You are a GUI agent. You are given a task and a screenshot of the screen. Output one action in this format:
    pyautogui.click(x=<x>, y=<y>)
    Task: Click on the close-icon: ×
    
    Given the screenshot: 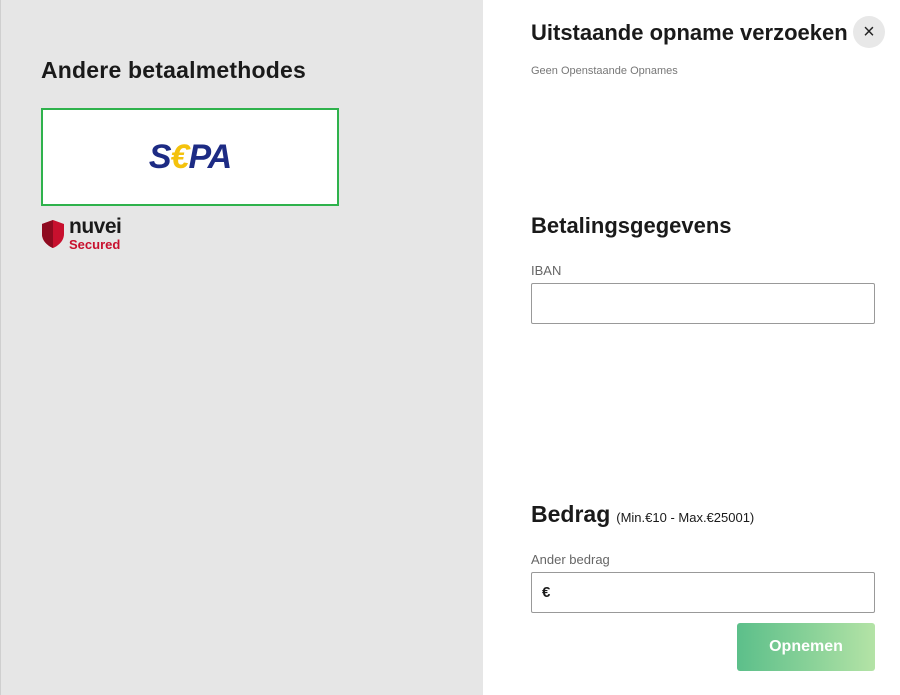 What is the action you would take?
    pyautogui.click(x=869, y=32)
    